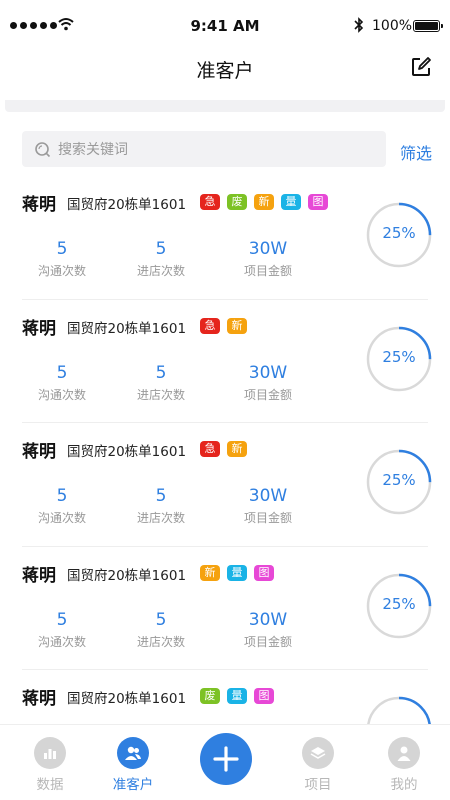 The height and width of the screenshot is (800, 450). Describe the element at coordinates (359, 25) in the screenshot. I see `bluetooth-icon` at that location.